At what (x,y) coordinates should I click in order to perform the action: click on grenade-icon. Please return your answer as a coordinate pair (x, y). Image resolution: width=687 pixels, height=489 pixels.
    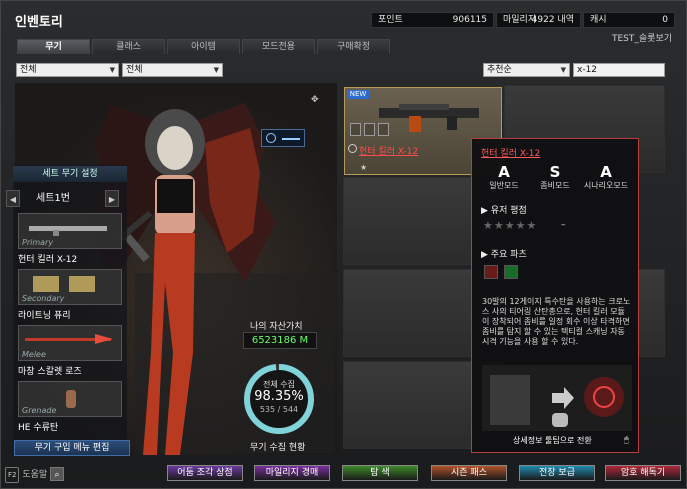
    Looking at the image, I should click on (71, 399).